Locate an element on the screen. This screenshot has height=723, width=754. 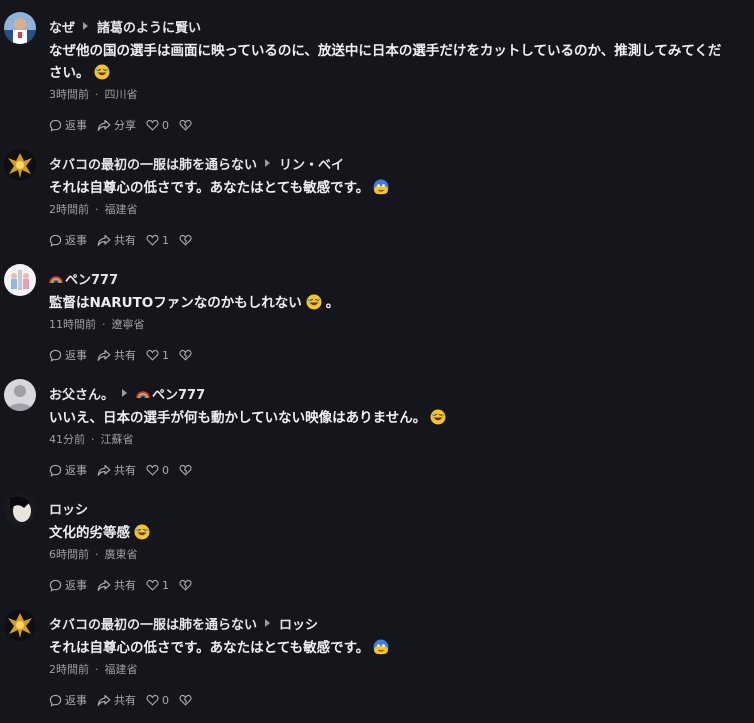
reply-target-name: ロッシ is located at coordinates (298, 623).